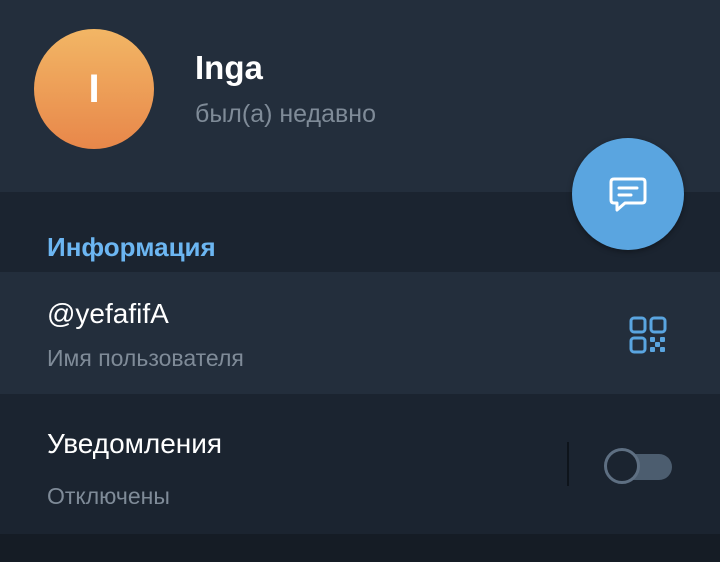  I want to click on notifications-toggle, so click(638, 466).